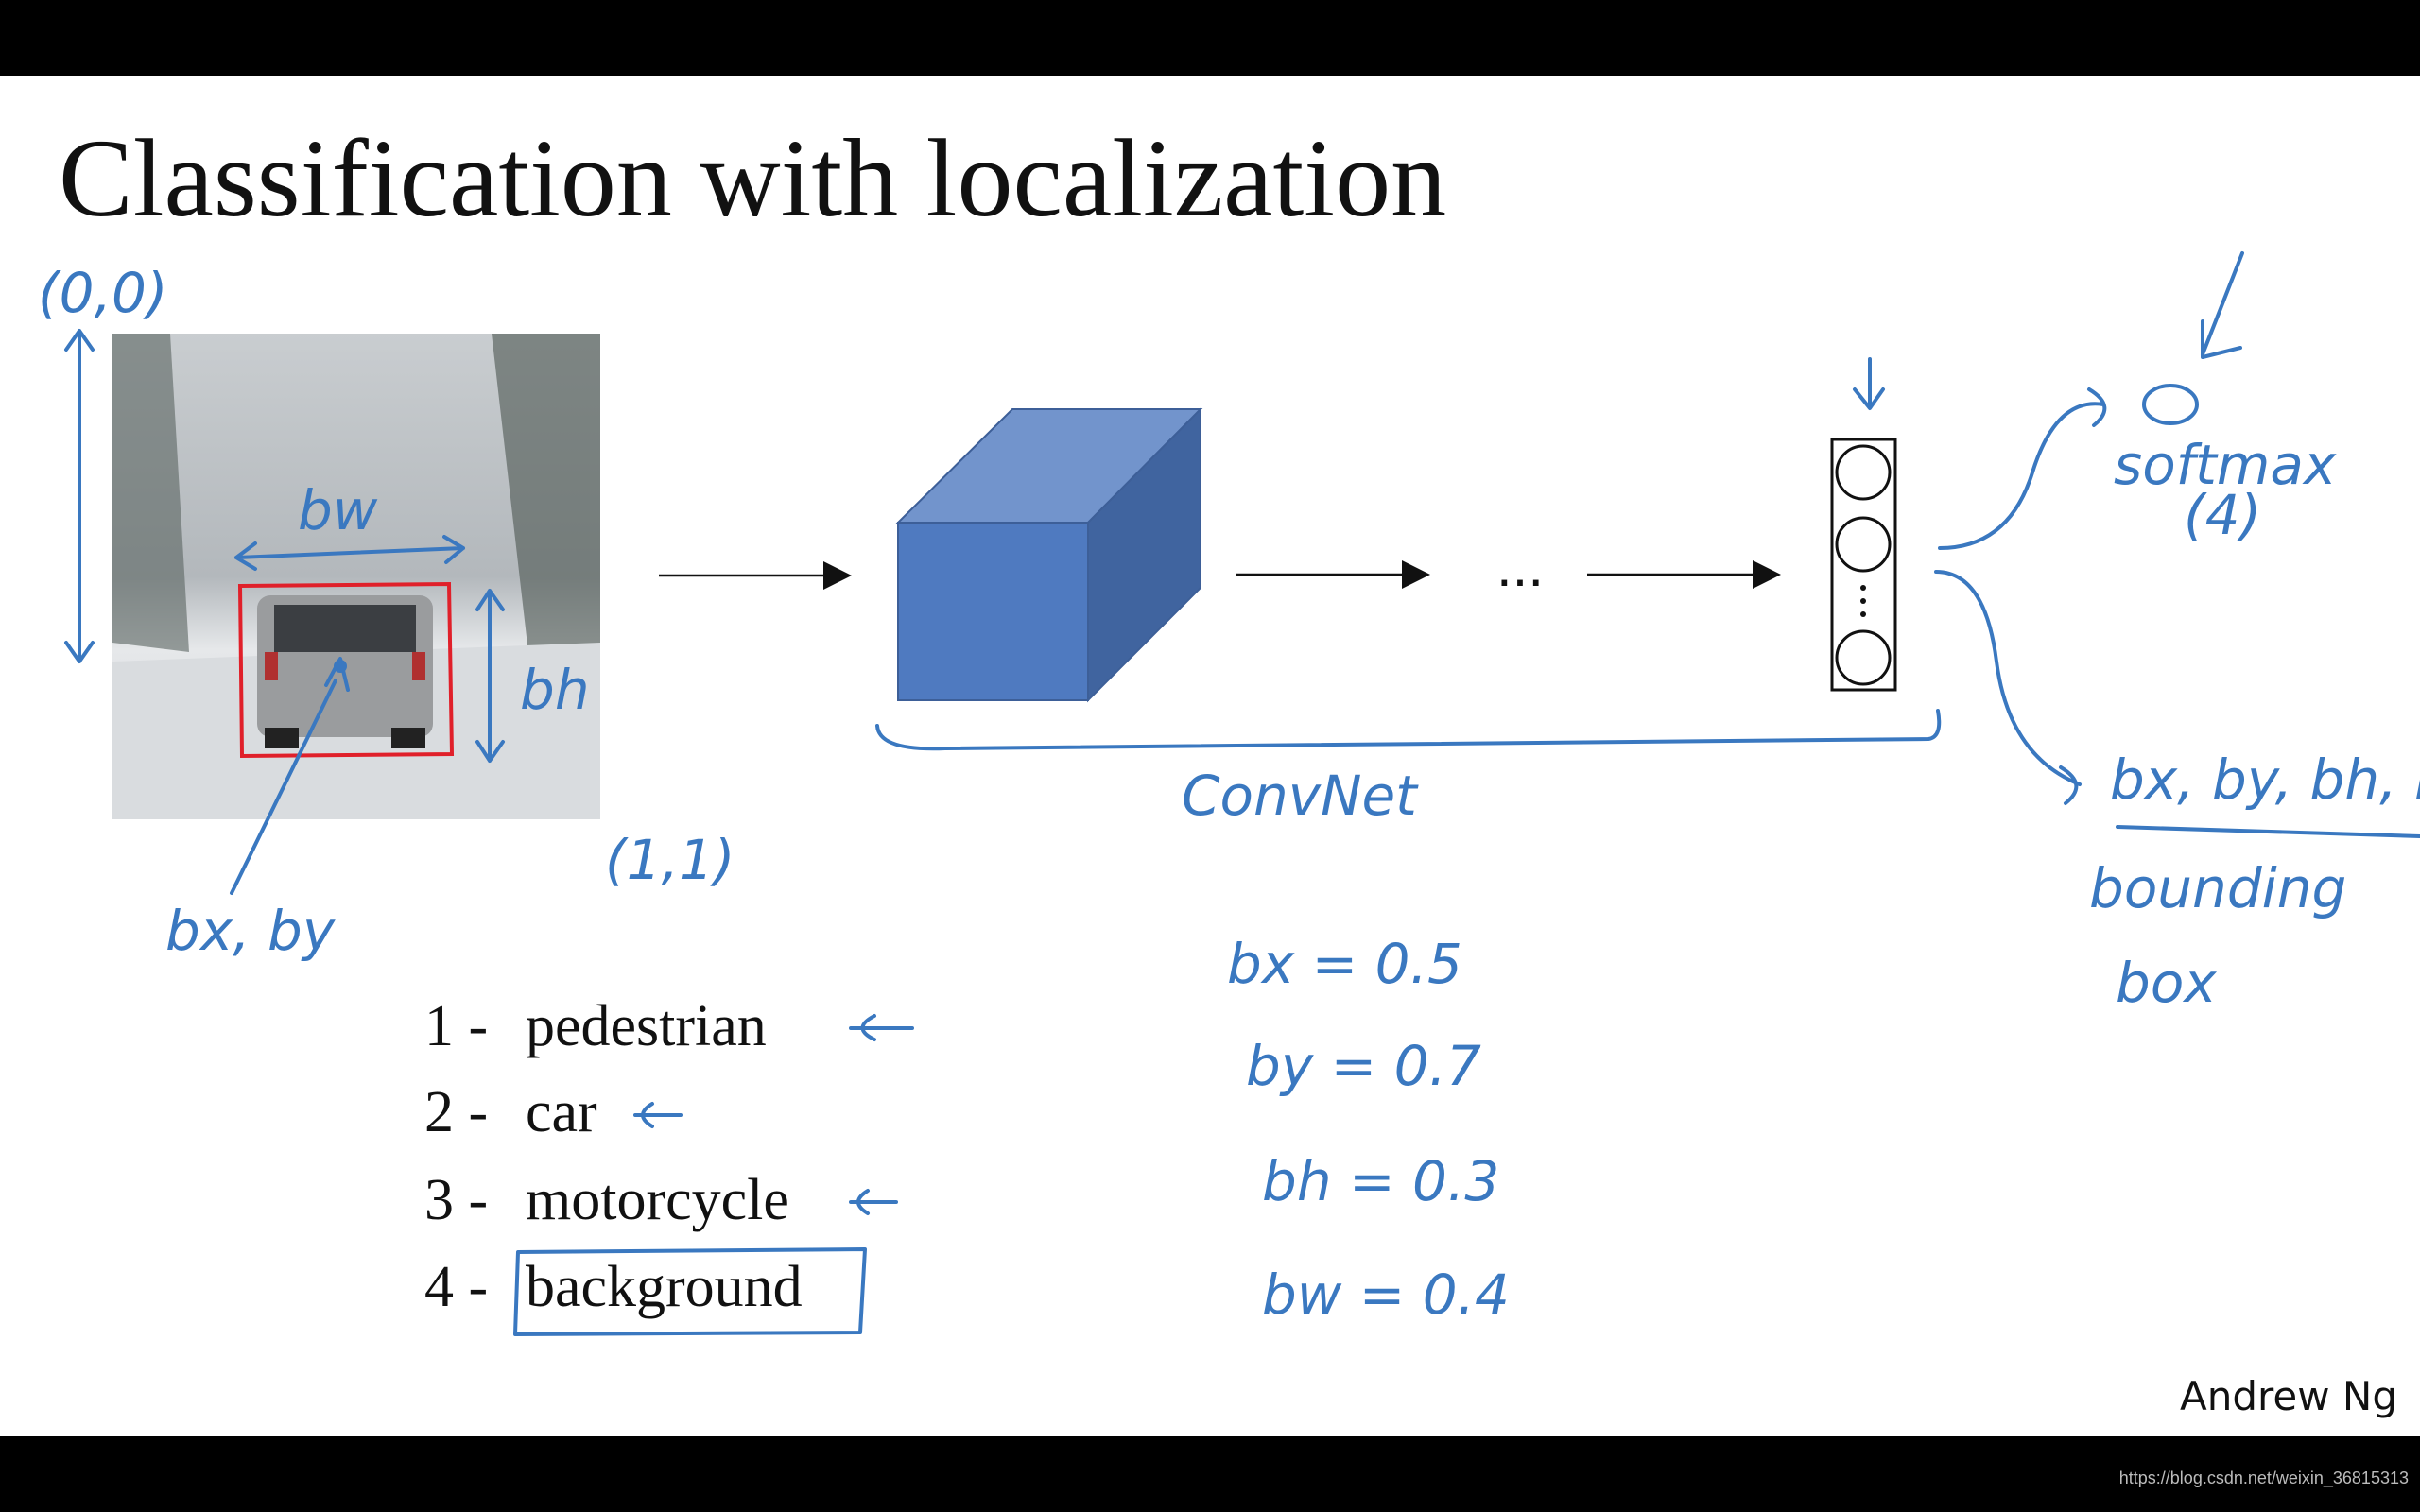  Describe the element at coordinates (1381, 1181) in the screenshot. I see `bh-value: bh = 0.3` at that location.